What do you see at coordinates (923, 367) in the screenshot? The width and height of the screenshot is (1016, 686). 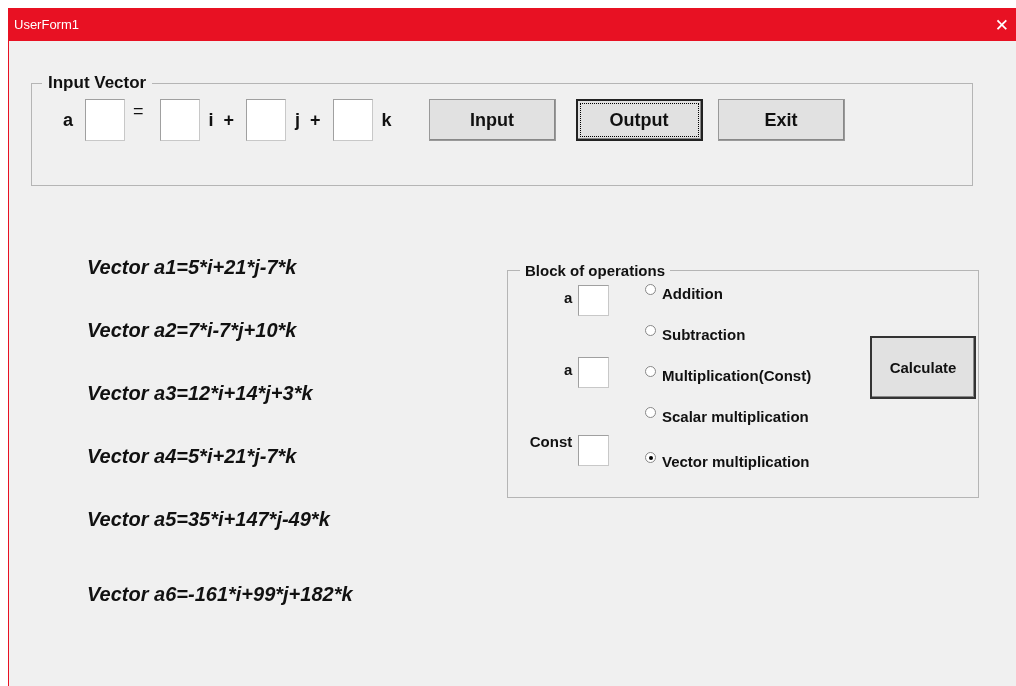 I see `calculate-button: Calculate` at bounding box center [923, 367].